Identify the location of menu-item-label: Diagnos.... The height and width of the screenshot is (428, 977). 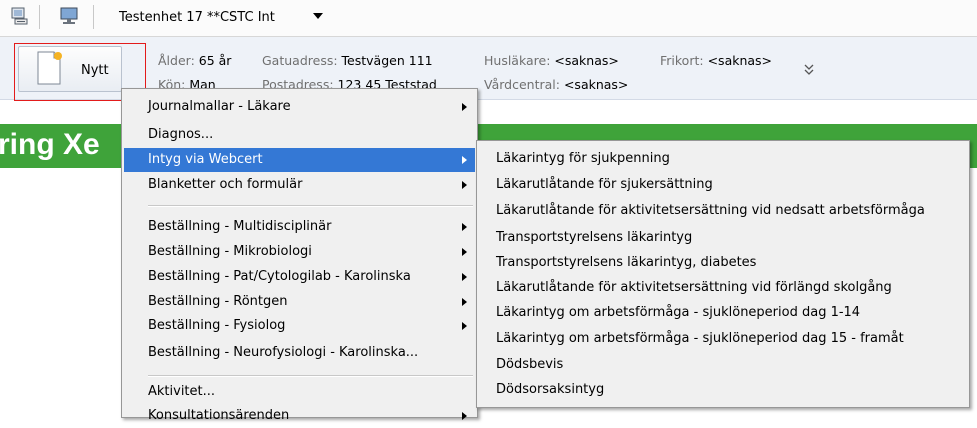
(181, 134).